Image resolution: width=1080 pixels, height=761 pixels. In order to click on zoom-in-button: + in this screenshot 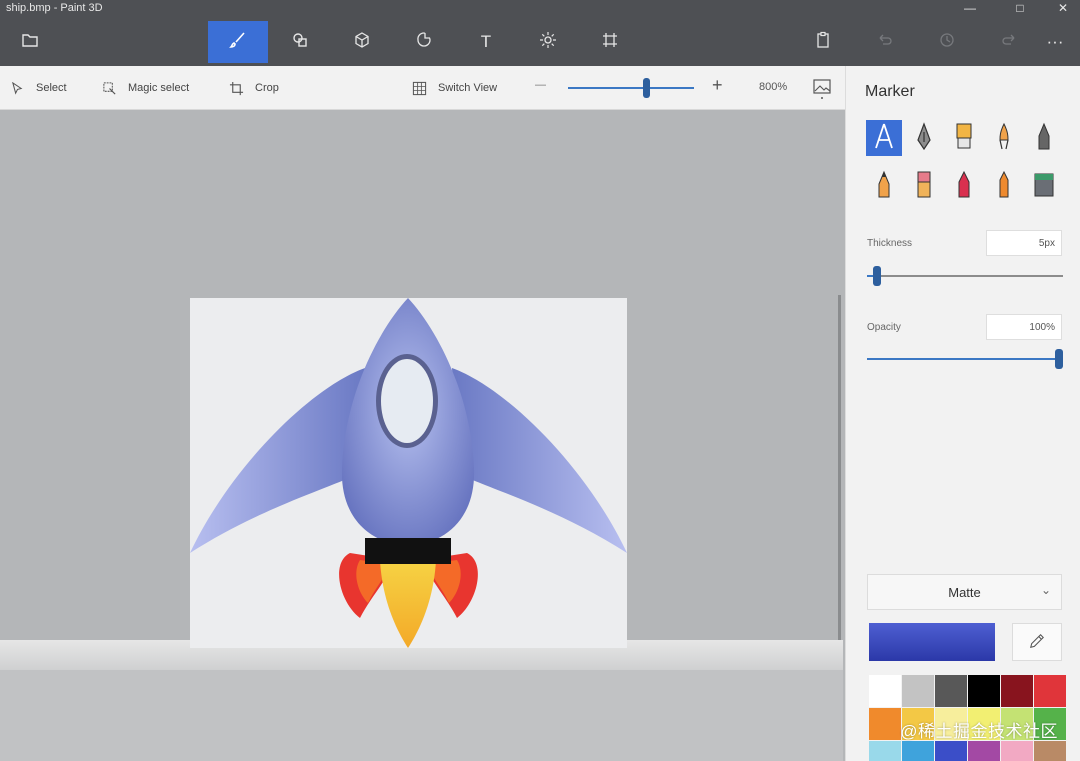, I will do `click(717, 85)`.